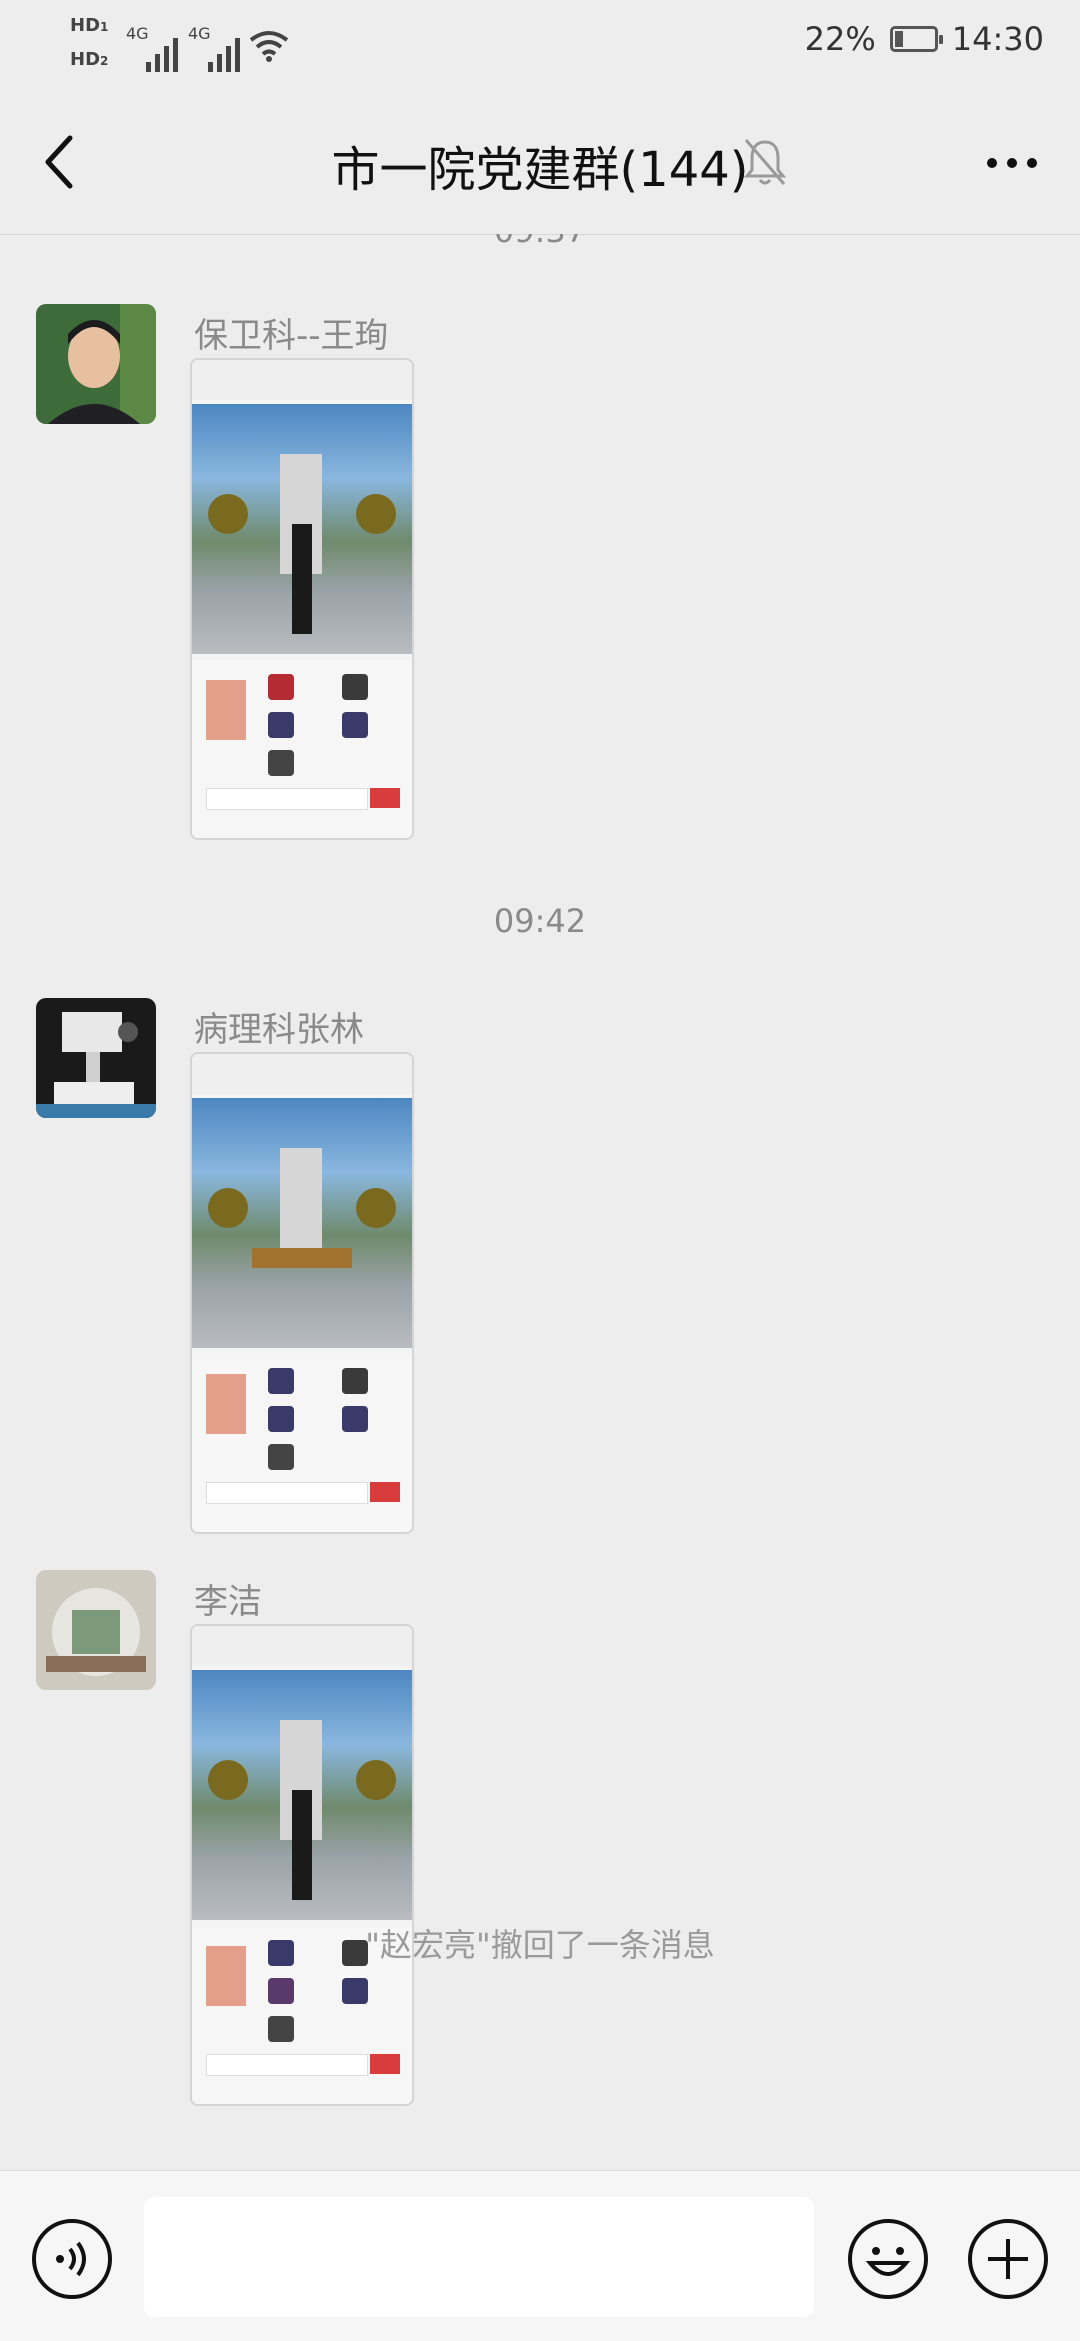 The image size is (1080, 2341). Describe the element at coordinates (72, 2259) in the screenshot. I see `voice-icon` at that location.